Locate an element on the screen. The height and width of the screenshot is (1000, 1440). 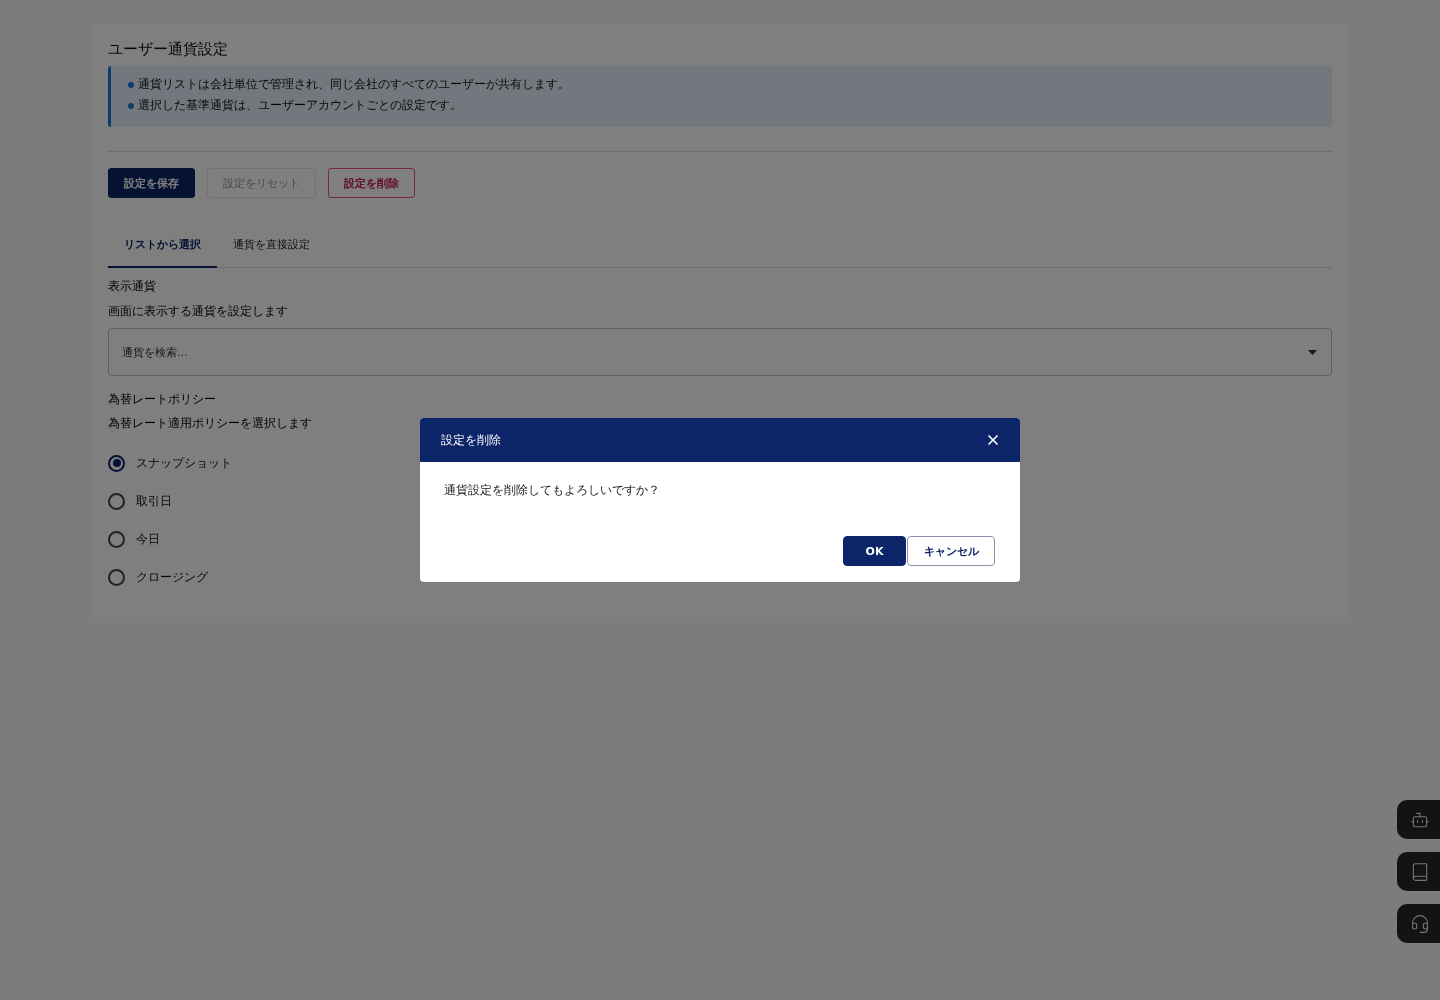
caret-icon is located at coordinates (1312, 352).